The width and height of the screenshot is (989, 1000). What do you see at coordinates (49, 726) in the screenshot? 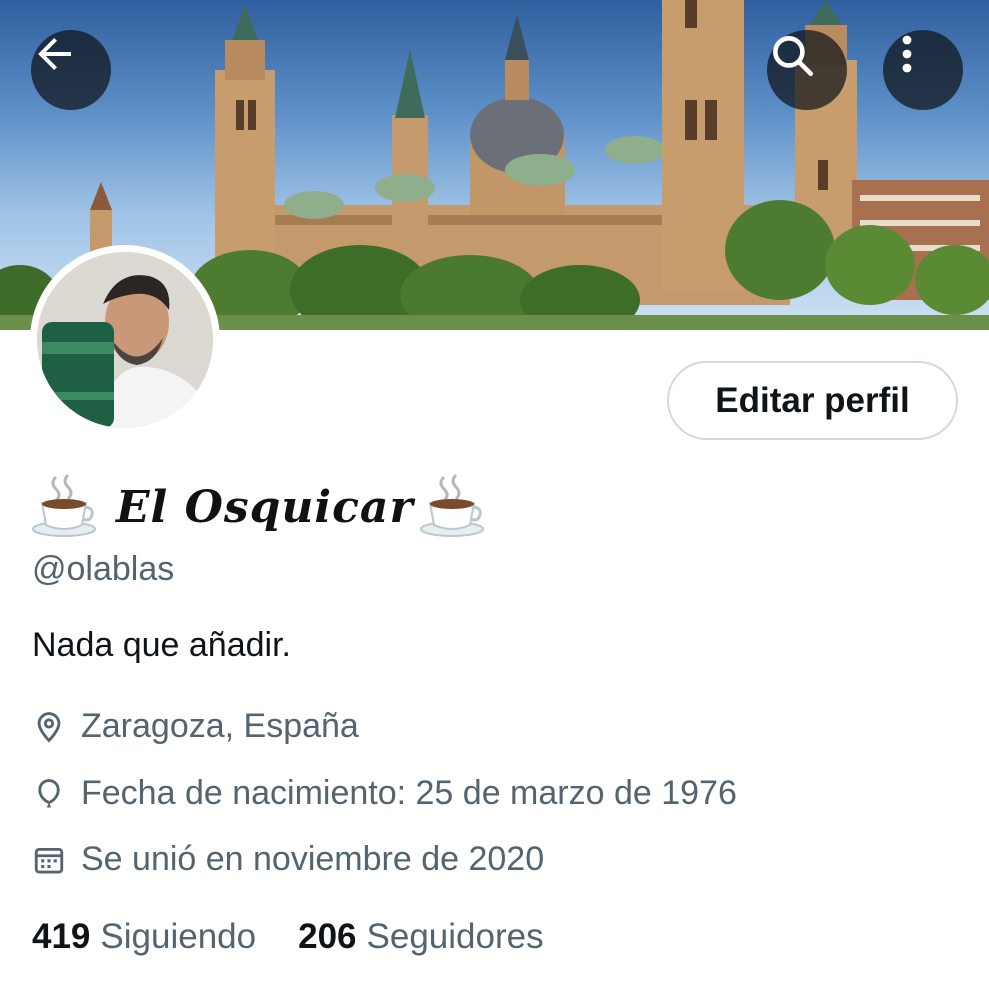
I see `location-pin-icon` at bounding box center [49, 726].